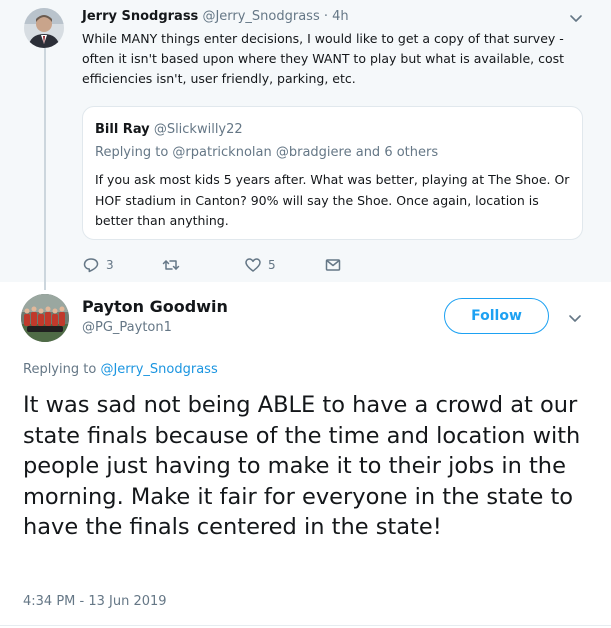 Image resolution: width=611 pixels, height=628 pixels. I want to click on like-button: 5, so click(260, 265).